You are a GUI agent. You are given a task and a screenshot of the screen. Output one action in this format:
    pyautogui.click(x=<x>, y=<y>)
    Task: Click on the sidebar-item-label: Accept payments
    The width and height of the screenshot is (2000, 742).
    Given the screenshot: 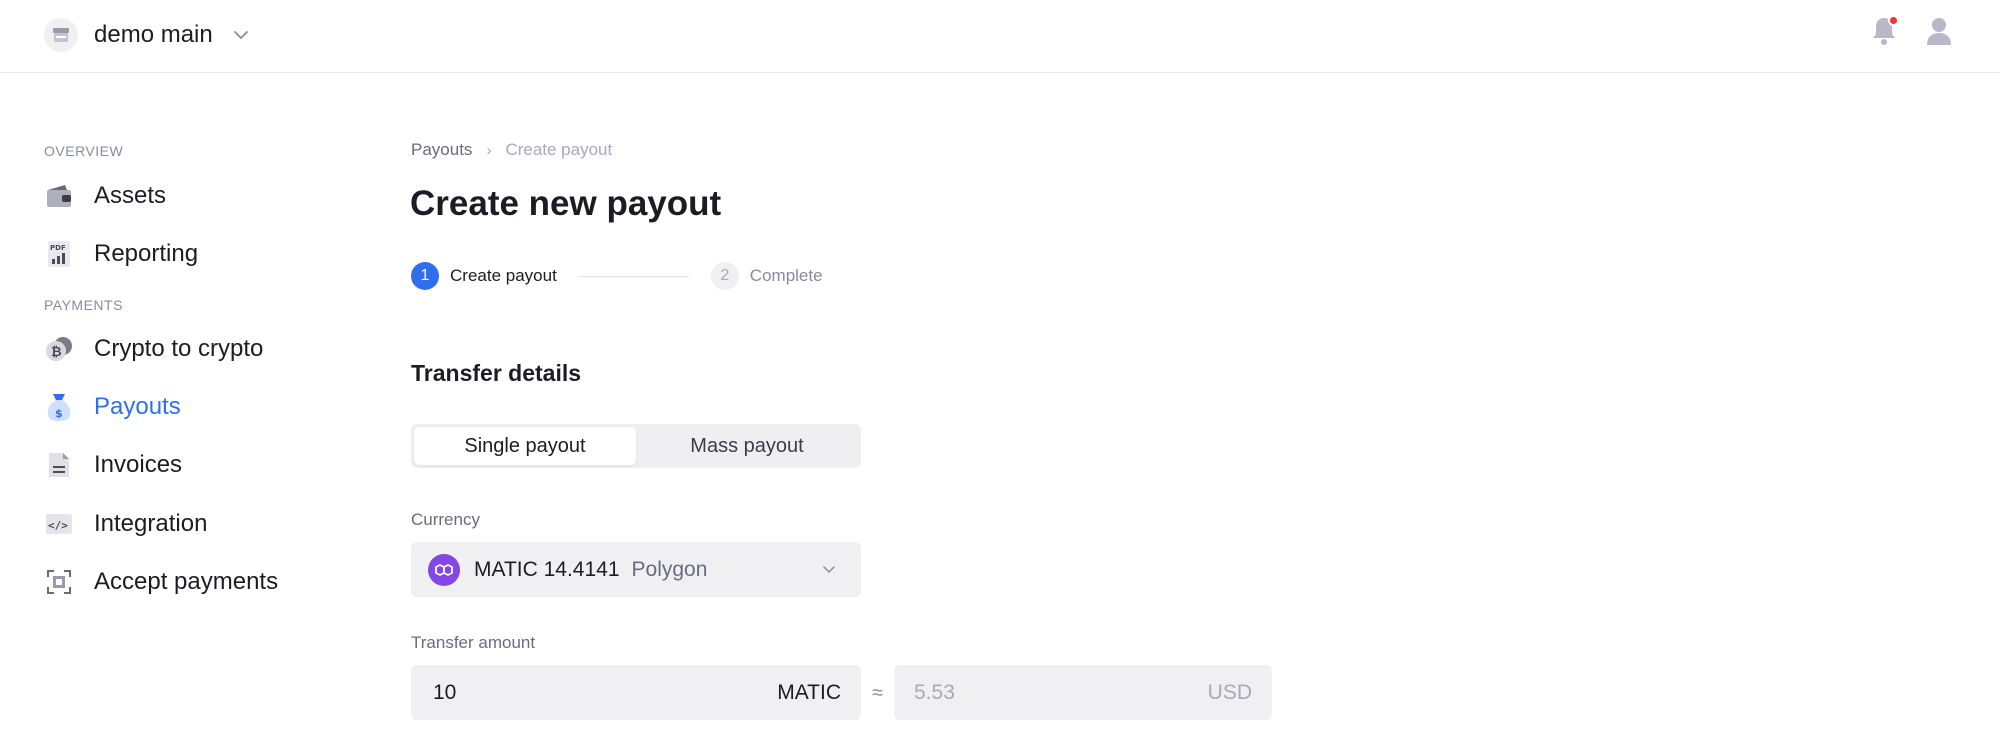 What is the action you would take?
    pyautogui.click(x=186, y=581)
    